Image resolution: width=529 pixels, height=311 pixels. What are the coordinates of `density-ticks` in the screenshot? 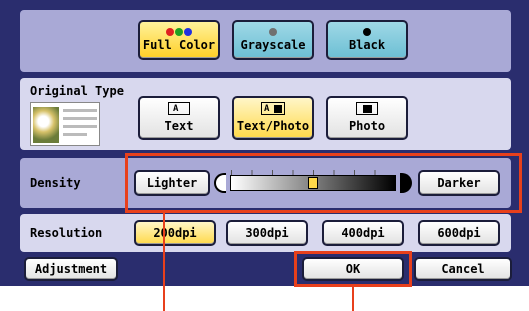 It's located at (313, 172).